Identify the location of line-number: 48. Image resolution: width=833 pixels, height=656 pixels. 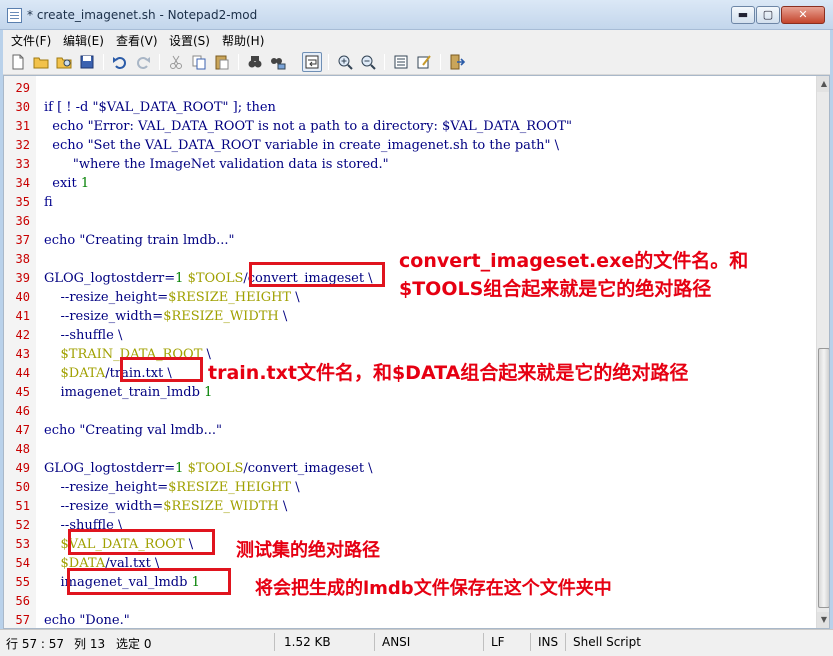
(22, 449).